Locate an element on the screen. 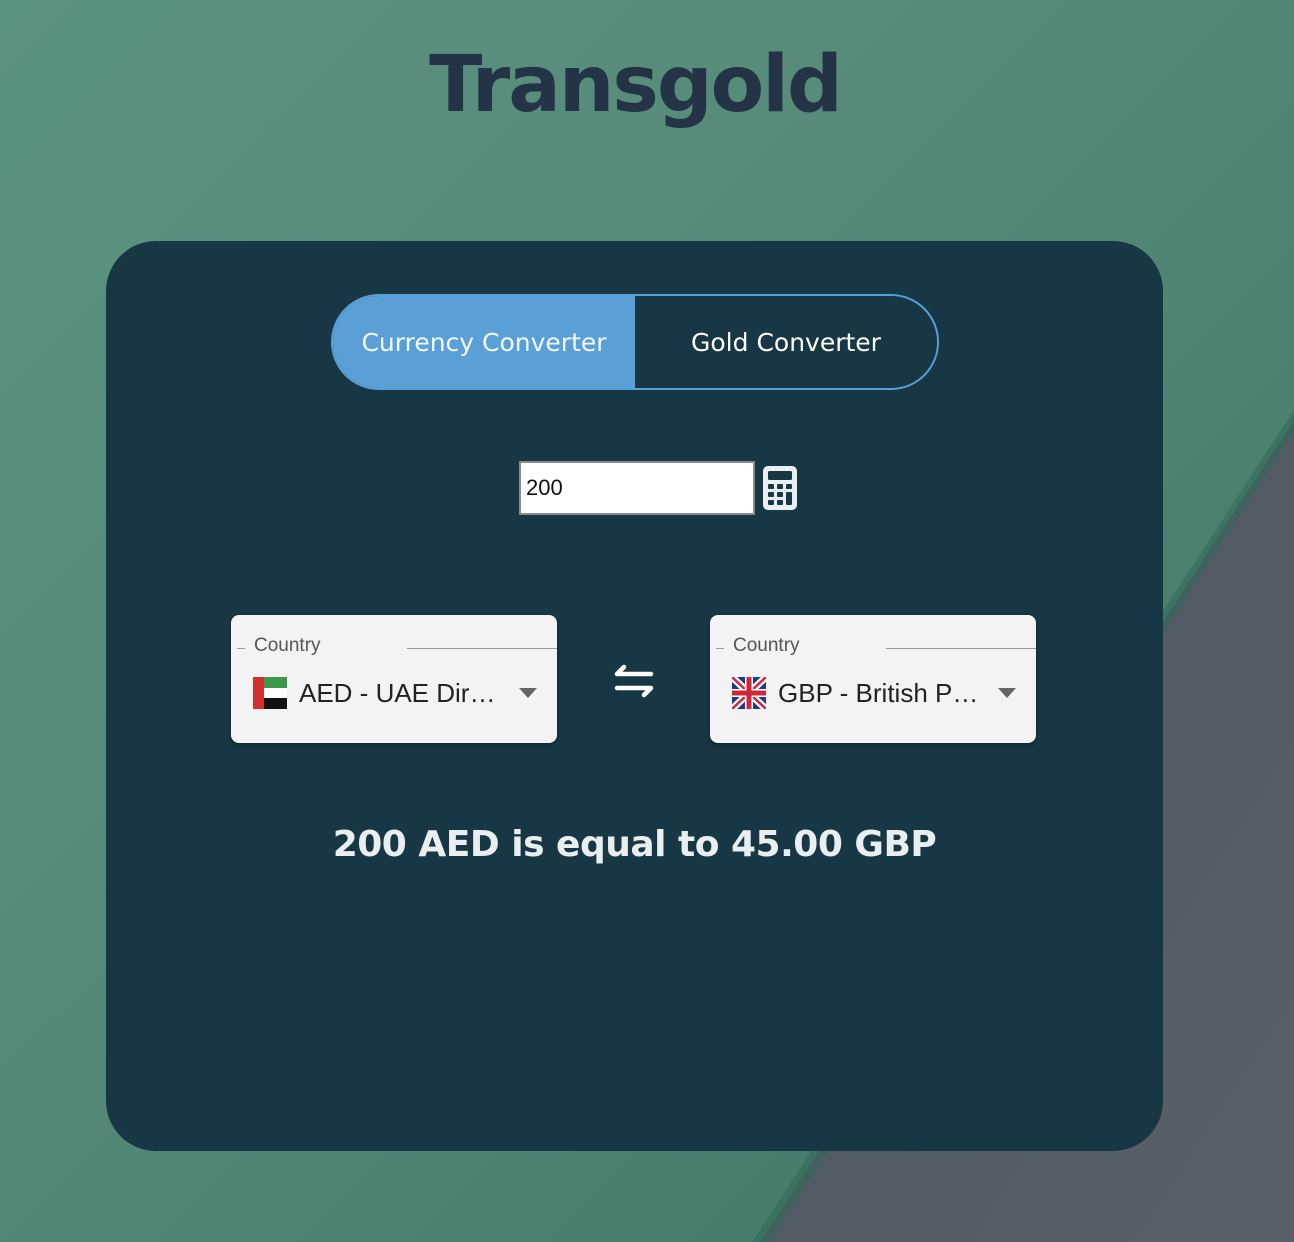 Image resolution: width=1294 pixels, height=1242 pixels. uae-flag-icon is located at coordinates (270, 693).